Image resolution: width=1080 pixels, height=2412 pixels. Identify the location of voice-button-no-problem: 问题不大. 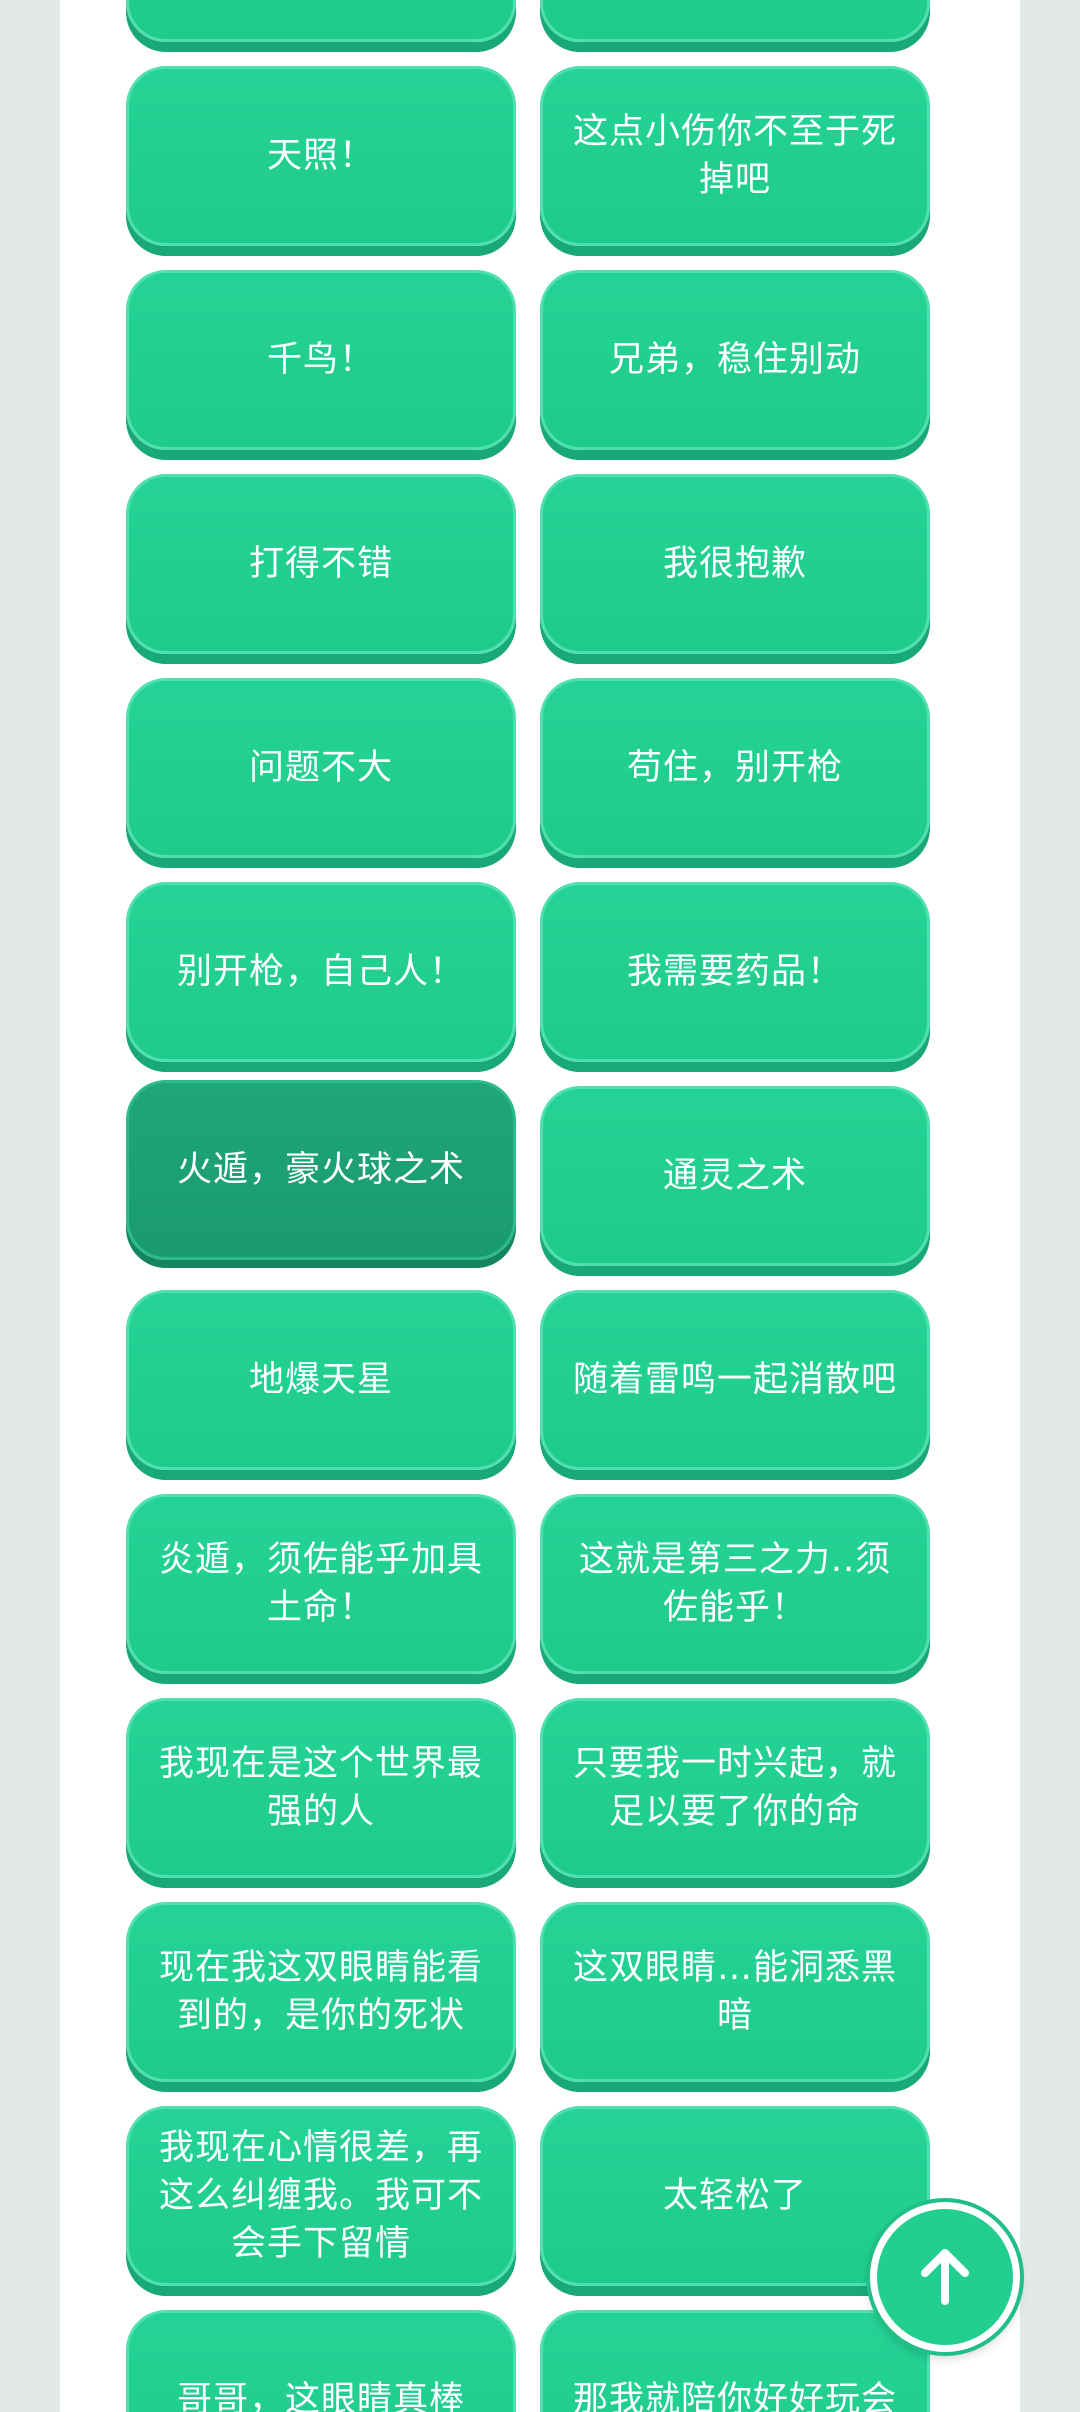
(321, 768).